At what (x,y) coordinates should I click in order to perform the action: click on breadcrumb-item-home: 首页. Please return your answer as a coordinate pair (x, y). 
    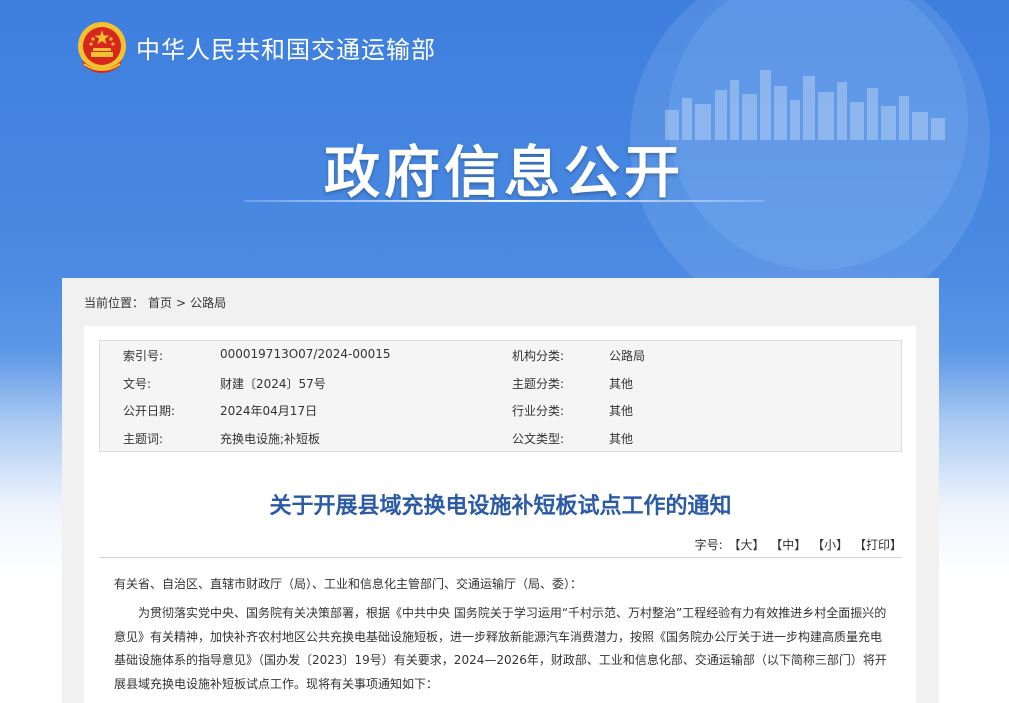
    Looking at the image, I should click on (160, 303).